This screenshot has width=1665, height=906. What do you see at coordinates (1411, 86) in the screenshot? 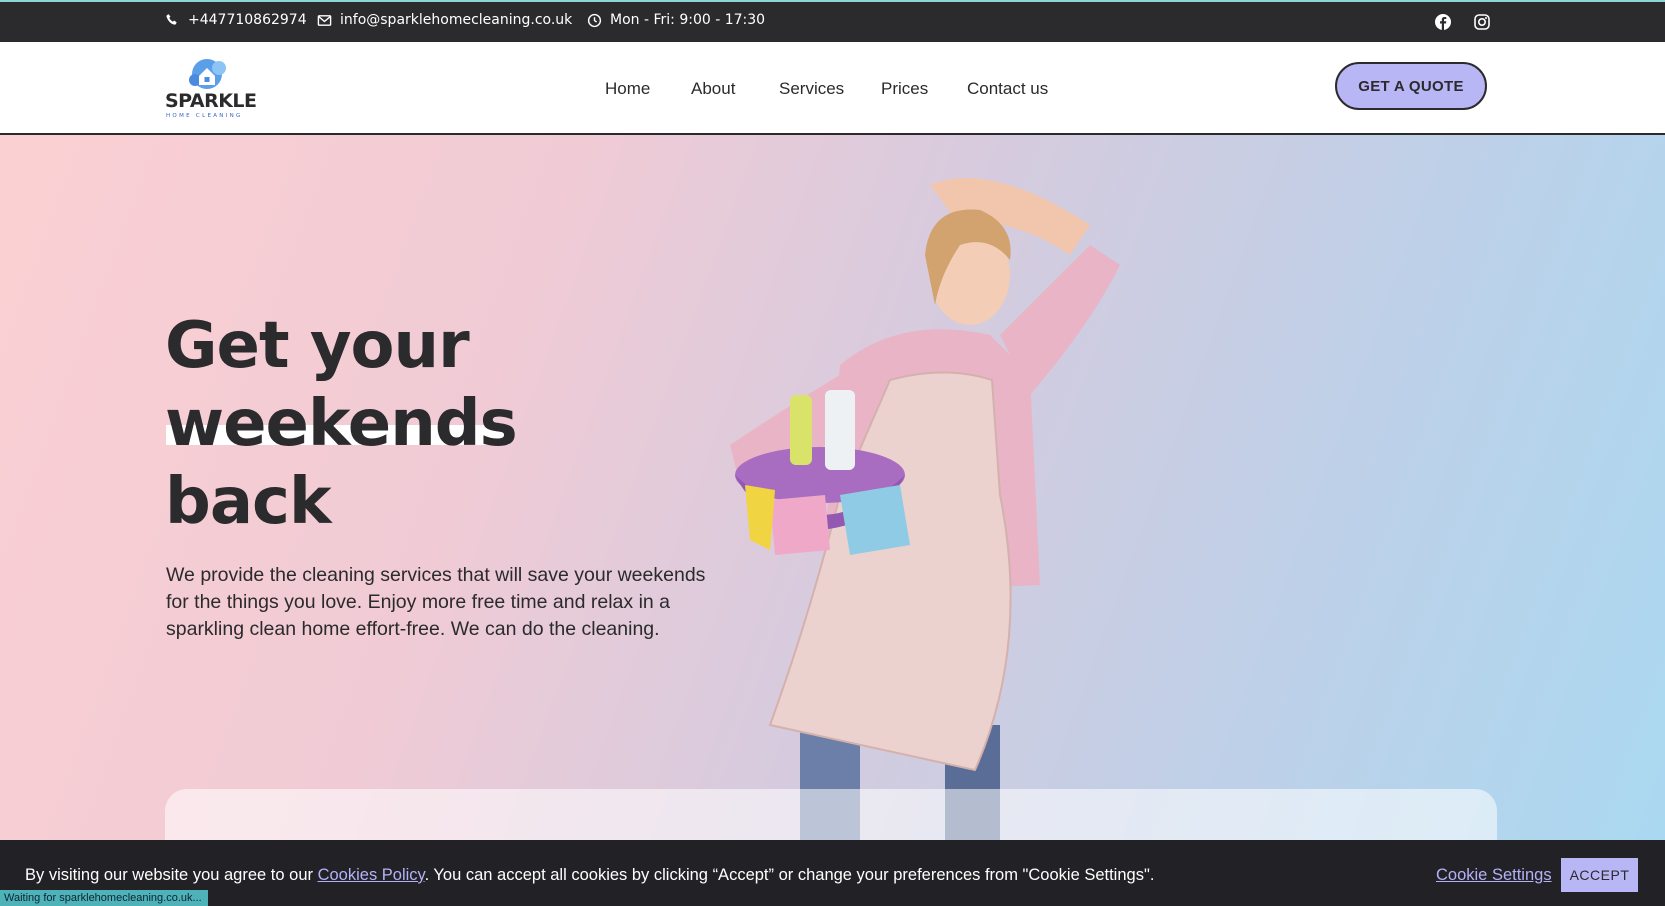
I see `get-quote-button: GET A QUOTE` at bounding box center [1411, 86].